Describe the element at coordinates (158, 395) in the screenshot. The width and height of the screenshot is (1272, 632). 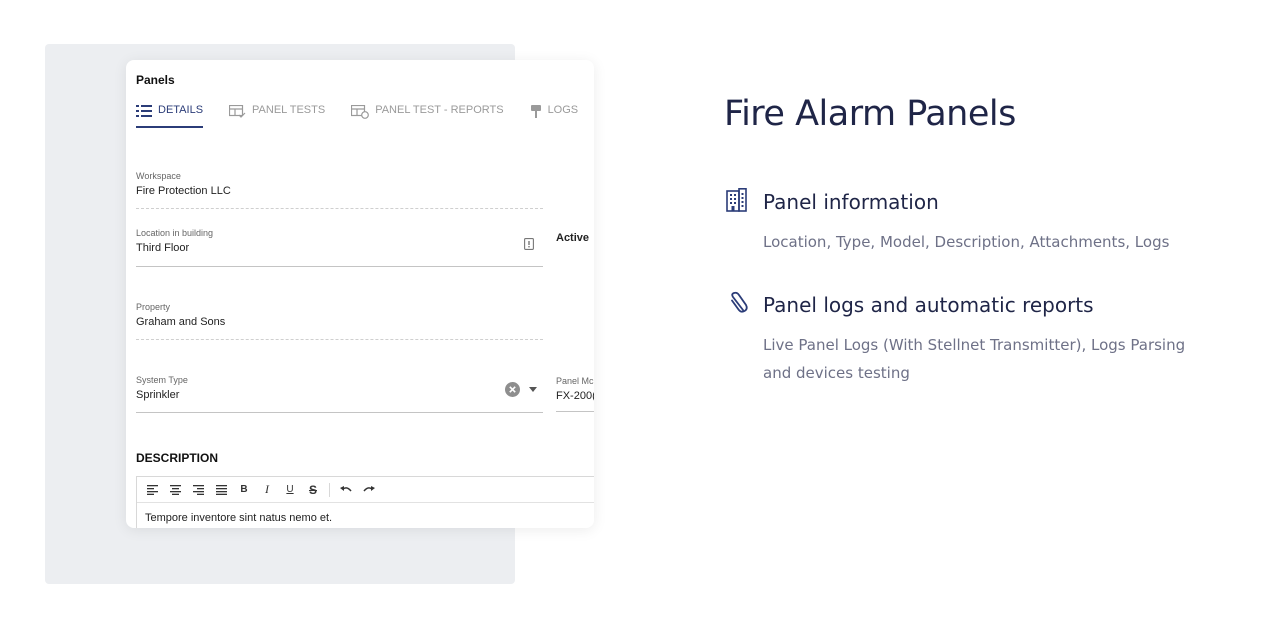
I see `system-type-value: Sprinkler` at that location.